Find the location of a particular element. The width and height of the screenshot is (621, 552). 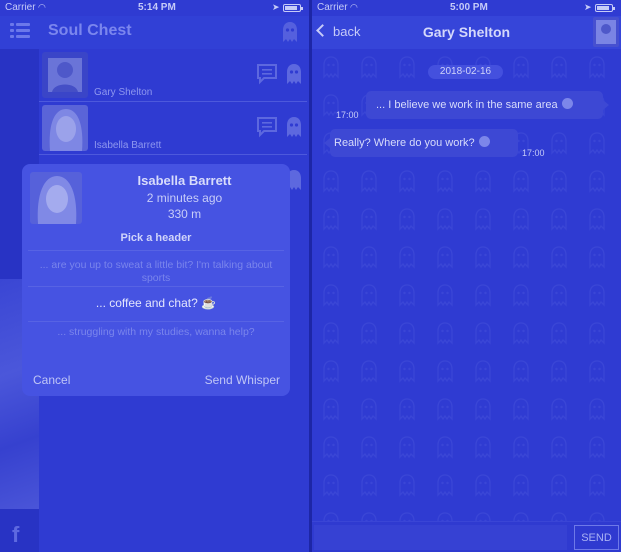

navigation-bar: back Gary Shelton is located at coordinates (466, 32).